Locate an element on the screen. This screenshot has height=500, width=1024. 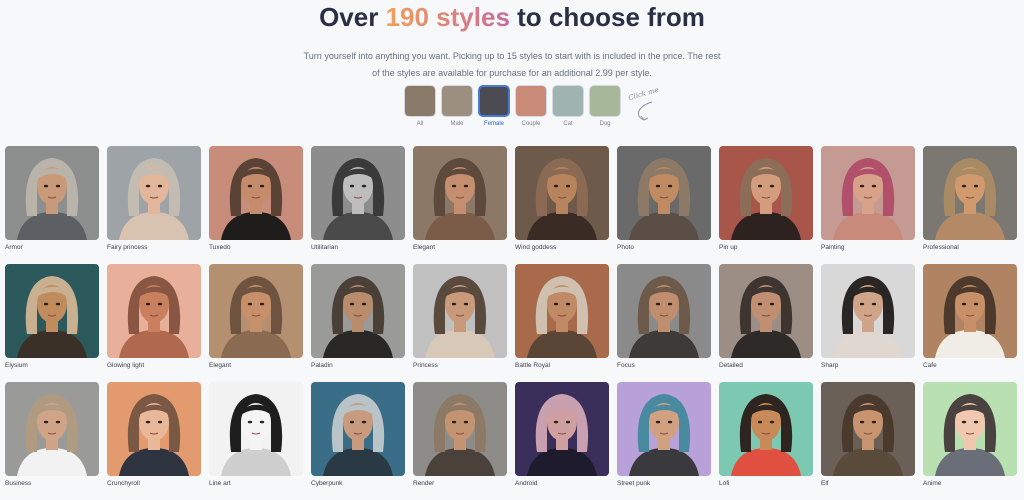
page-title: Over 190 styles to choose from is located at coordinates (512, 17).